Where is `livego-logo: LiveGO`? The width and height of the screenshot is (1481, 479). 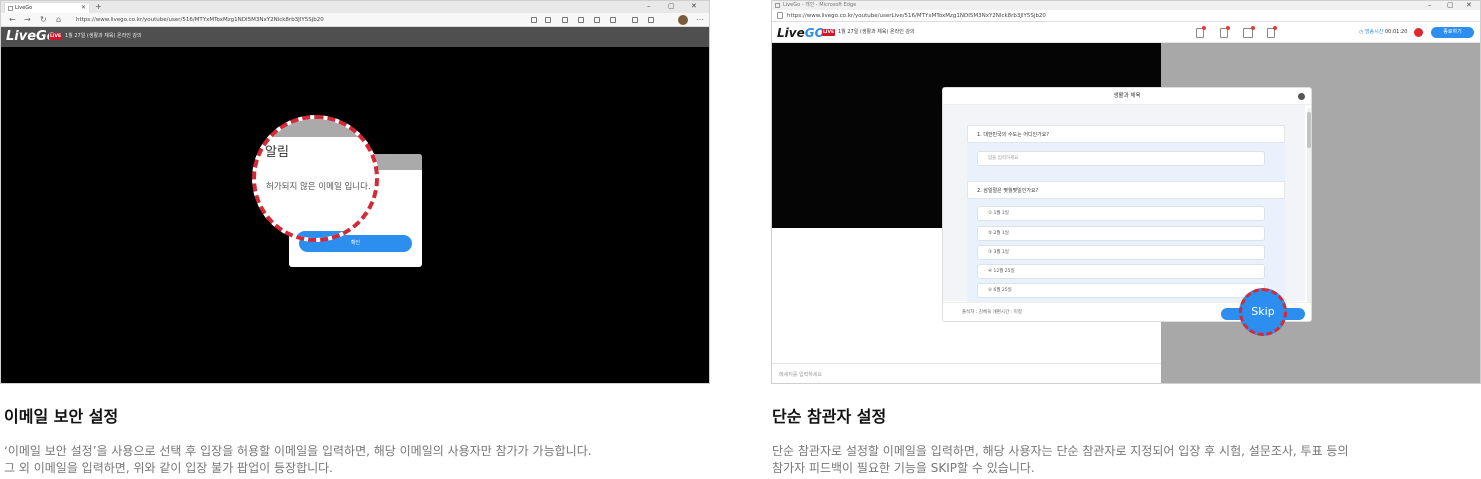 livego-logo: LiveGO is located at coordinates (801, 33).